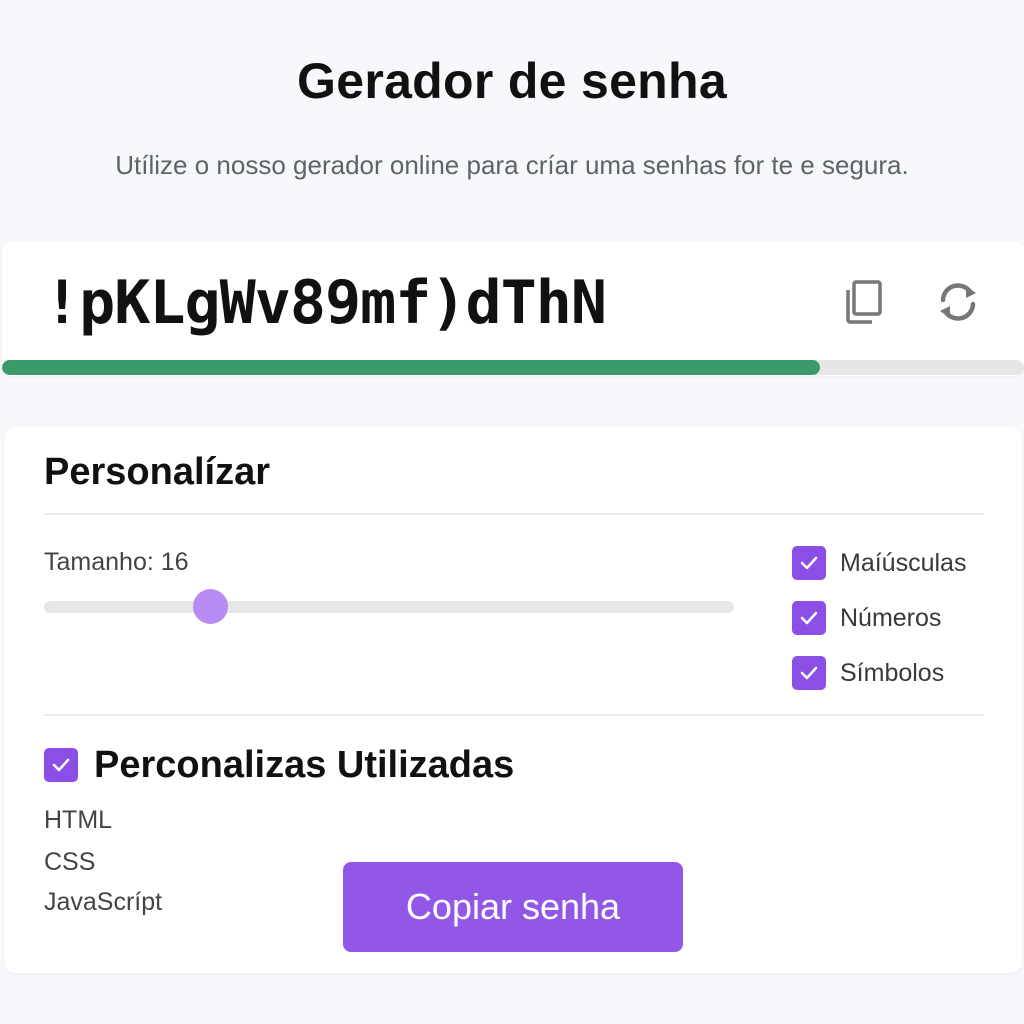 The height and width of the screenshot is (1024, 1024). What do you see at coordinates (103, 902) in the screenshot?
I see `tech-list-item: JavaScrípt` at bounding box center [103, 902].